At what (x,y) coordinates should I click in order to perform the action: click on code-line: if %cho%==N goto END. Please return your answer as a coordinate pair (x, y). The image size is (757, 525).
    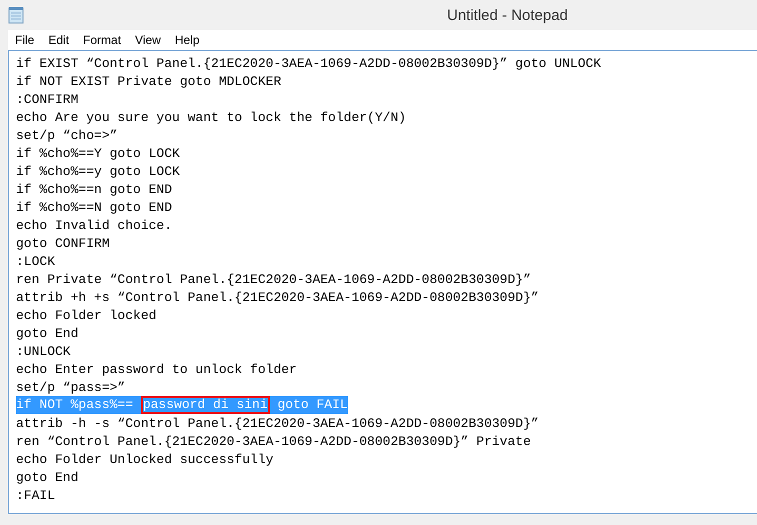
    Looking at the image, I should click on (94, 207).